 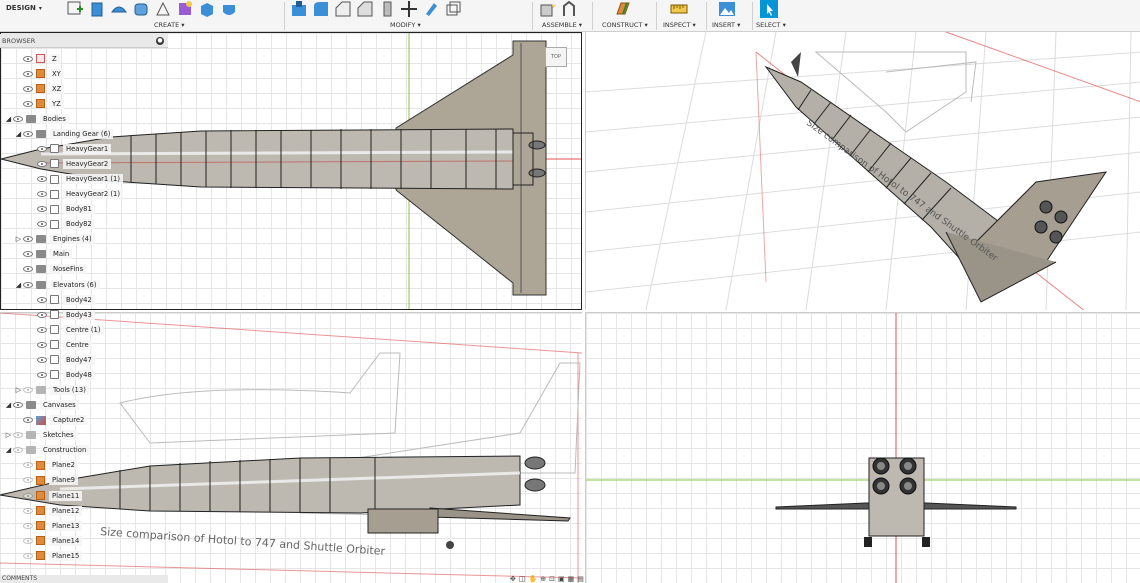 I want to click on revolve-icon, so click(x=119, y=9).